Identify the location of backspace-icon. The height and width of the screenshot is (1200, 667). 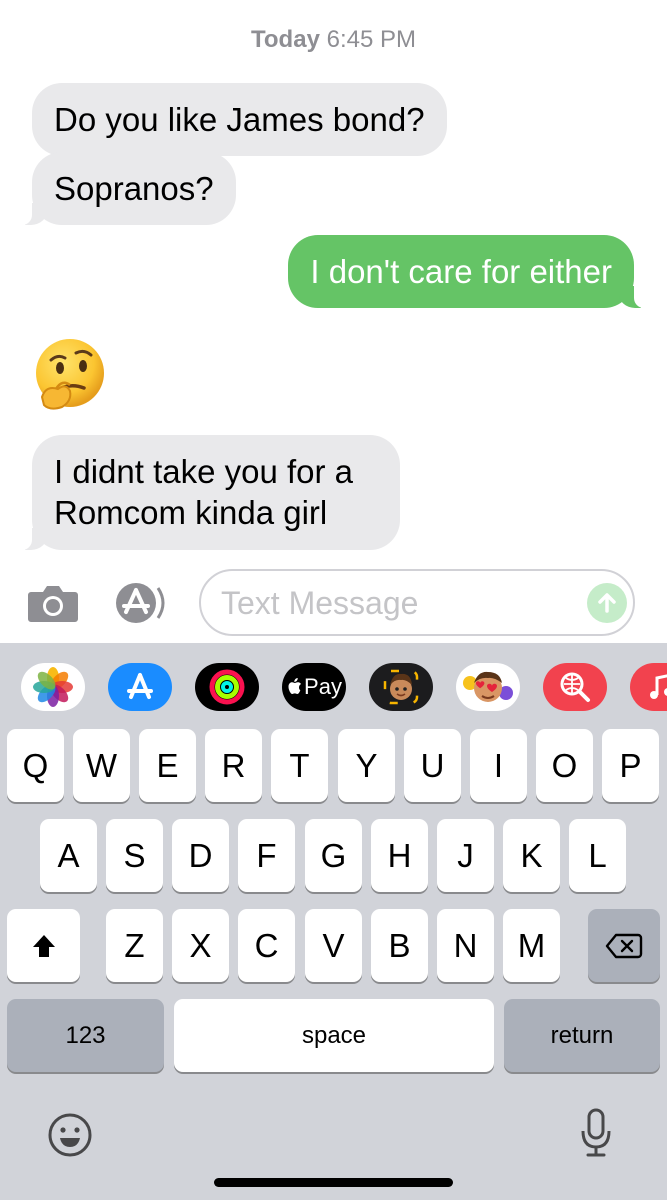
(624, 945).